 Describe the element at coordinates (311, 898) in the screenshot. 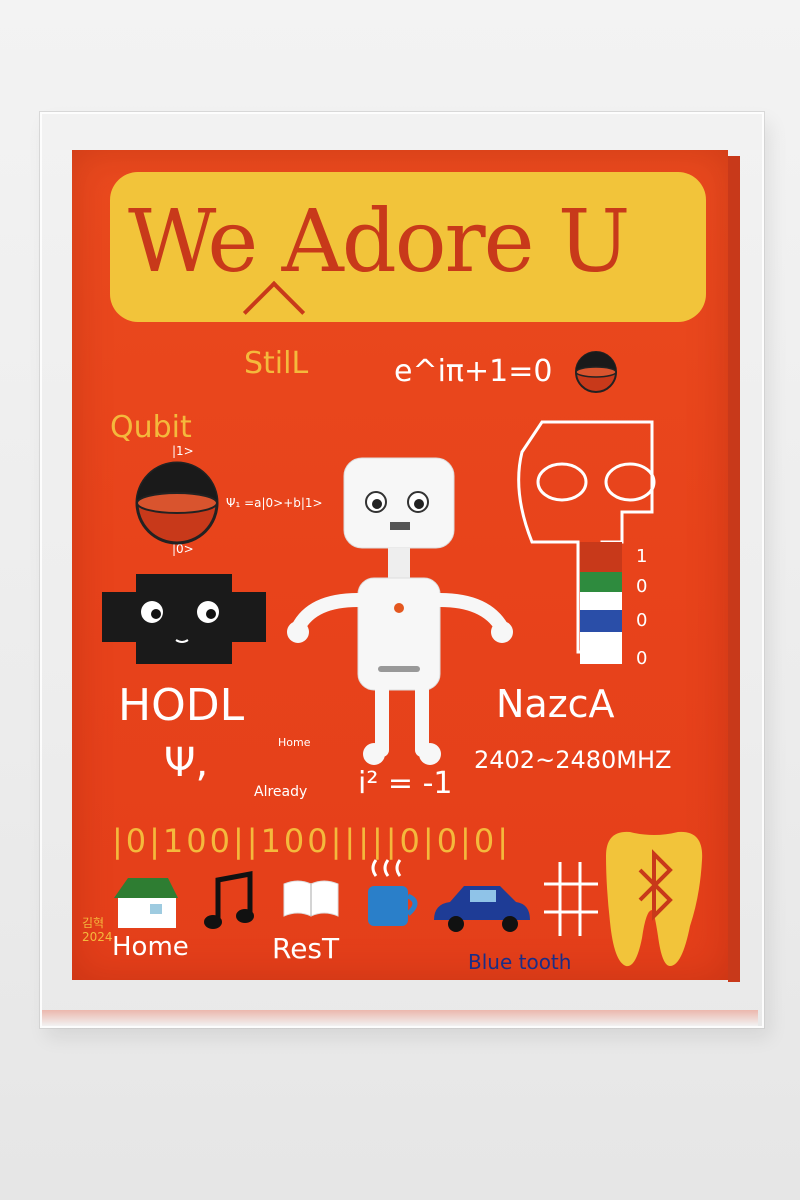

I see `open-book-icon` at that location.